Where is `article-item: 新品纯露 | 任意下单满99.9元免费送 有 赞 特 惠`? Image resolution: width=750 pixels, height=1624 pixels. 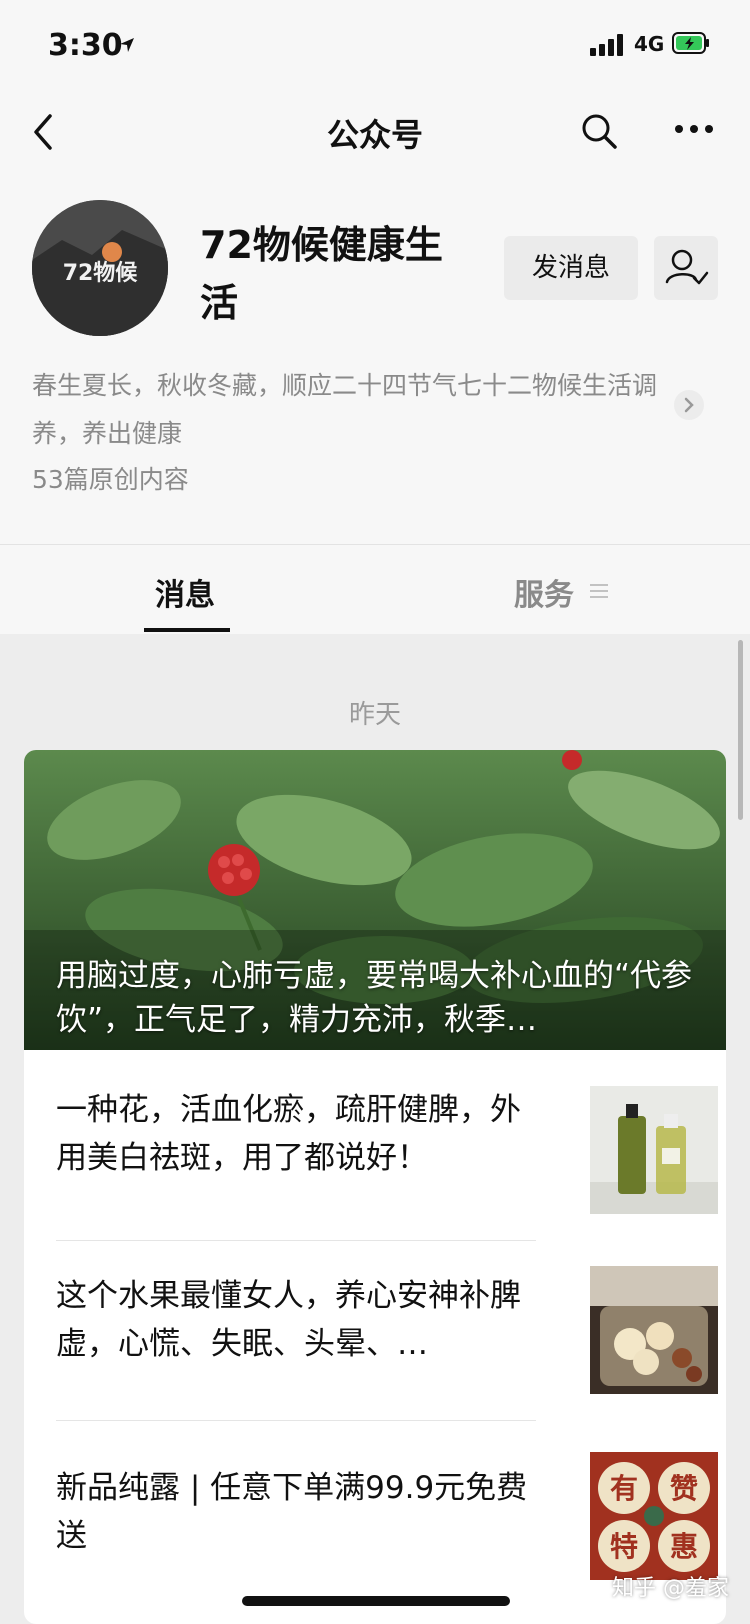
article-item: 新品纯露 | 任意下单满99.9元免费送 有 赞 特 惠 is located at coordinates (387, 1516).